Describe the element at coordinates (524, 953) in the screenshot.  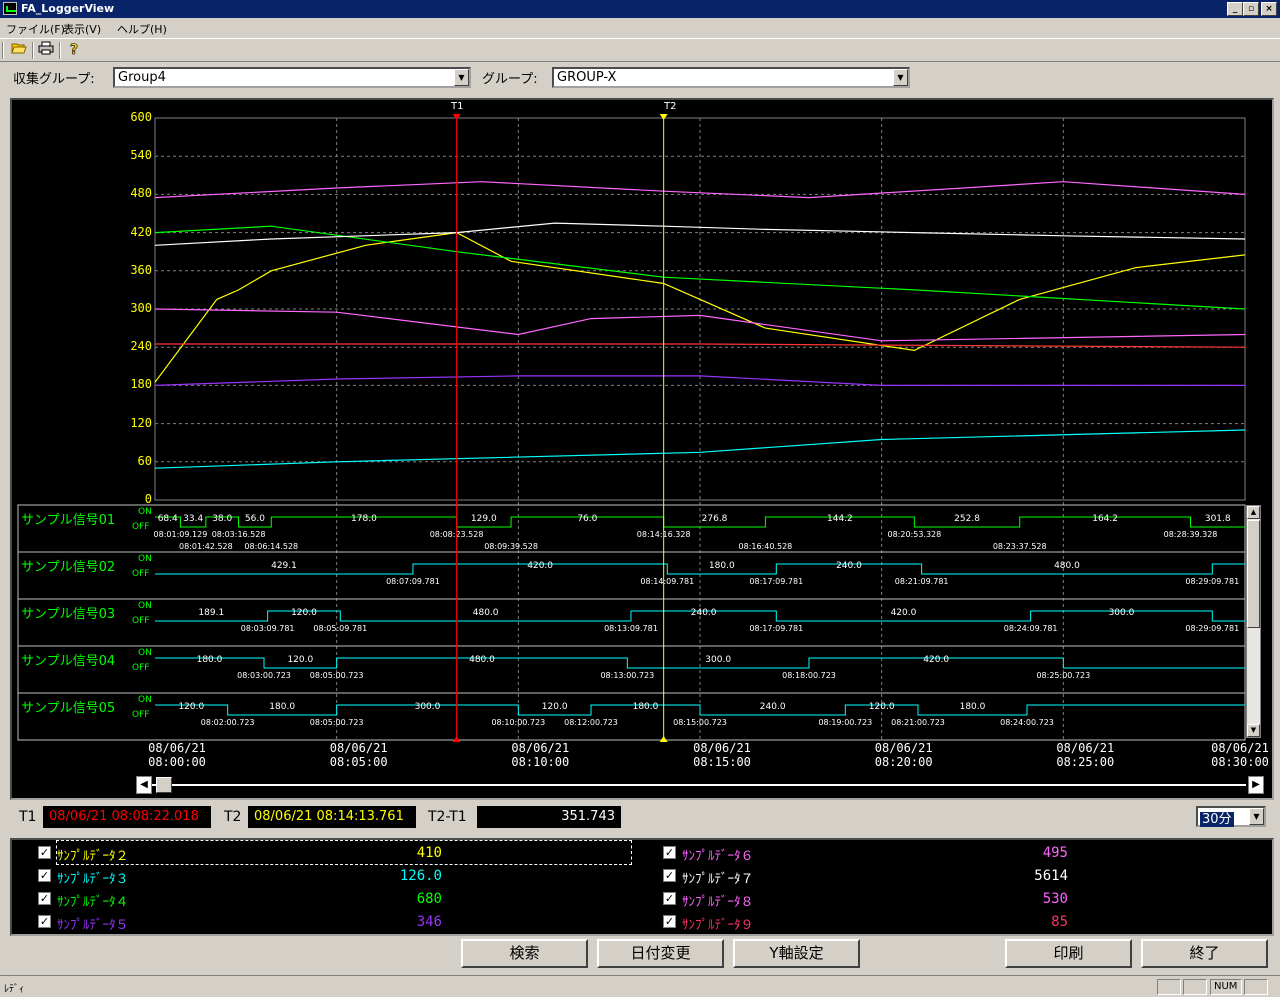
I see `search-button: 検索` at that location.